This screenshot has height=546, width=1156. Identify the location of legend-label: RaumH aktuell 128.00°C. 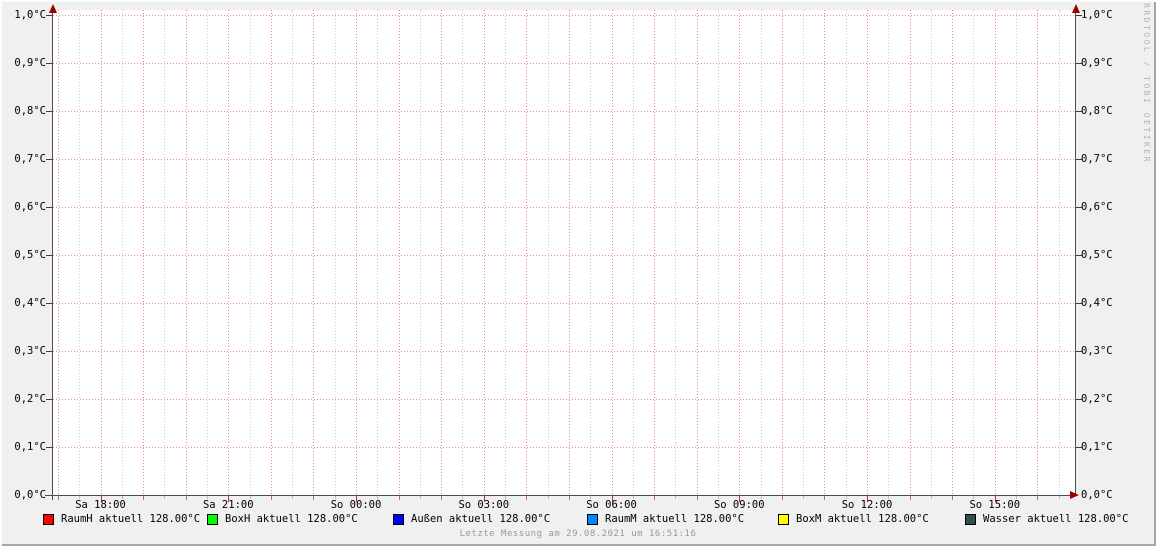
(131, 519).